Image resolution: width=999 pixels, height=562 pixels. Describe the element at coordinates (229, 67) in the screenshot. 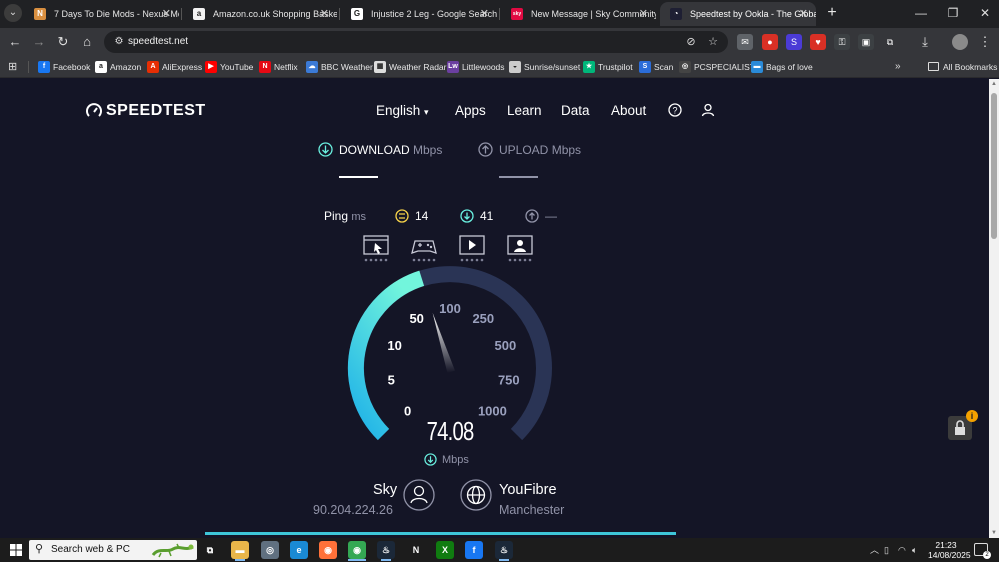

I see `bookmark-item: ▶ YouTube` at that location.